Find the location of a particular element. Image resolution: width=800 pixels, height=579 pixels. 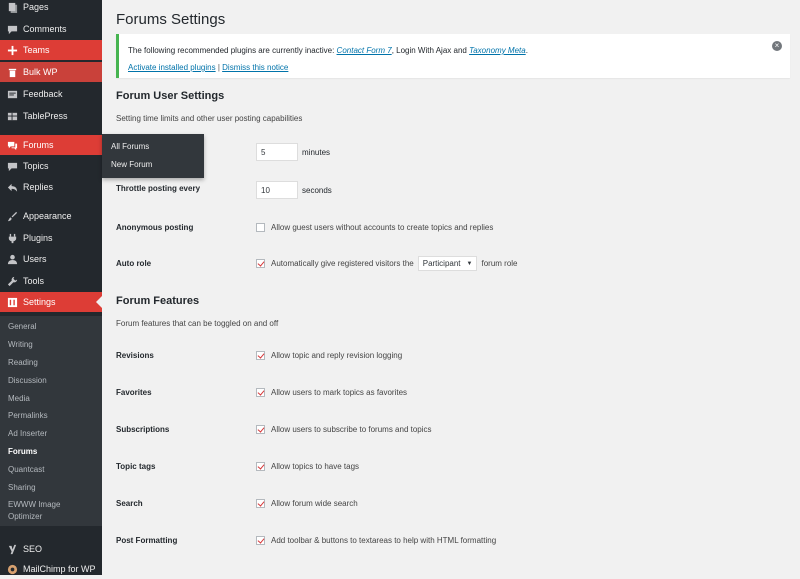

forums-flyout-menu: All Forums New Forum is located at coordinates (153, 156).